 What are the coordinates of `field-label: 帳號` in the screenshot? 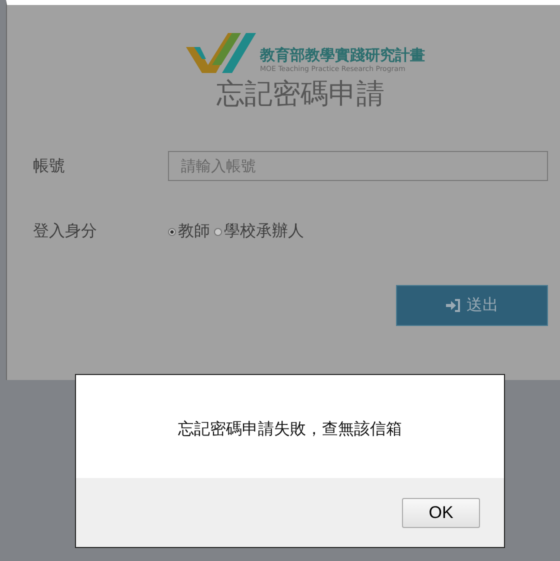 It's located at (49, 166).